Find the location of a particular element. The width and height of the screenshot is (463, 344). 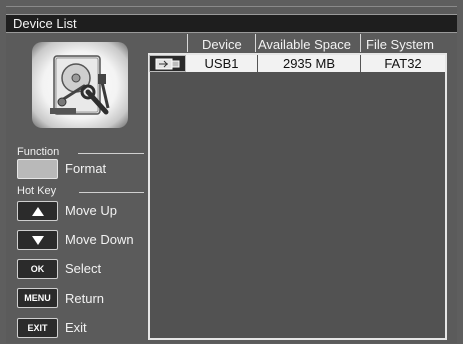

device-row: USB1 2935 MB FAT32 is located at coordinates (297, 63).